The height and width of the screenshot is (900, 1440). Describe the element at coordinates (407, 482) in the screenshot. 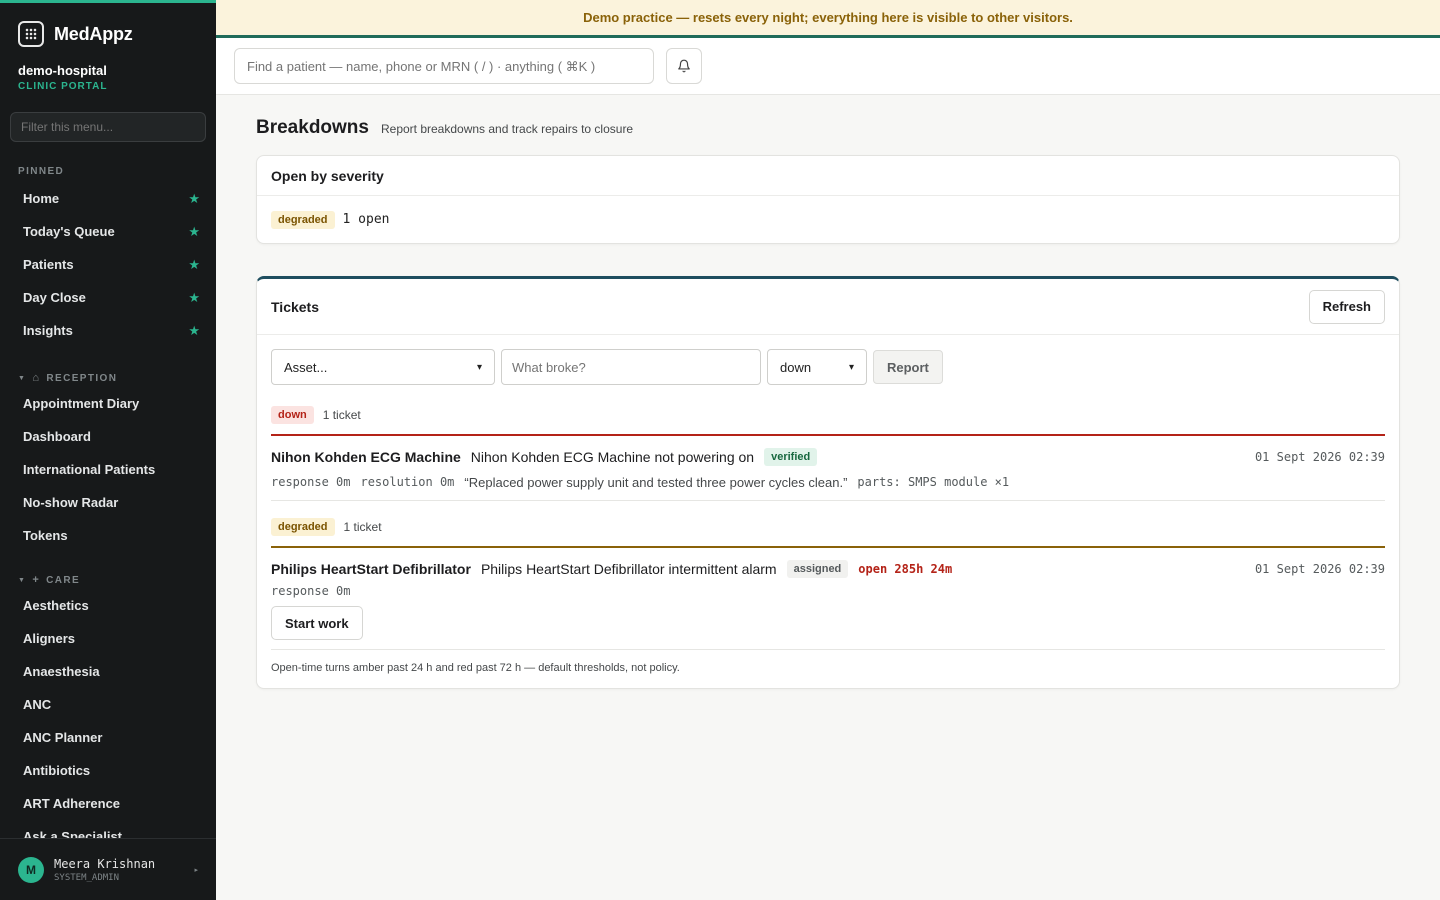

I see `resolution-time: resolution 0m` at that location.